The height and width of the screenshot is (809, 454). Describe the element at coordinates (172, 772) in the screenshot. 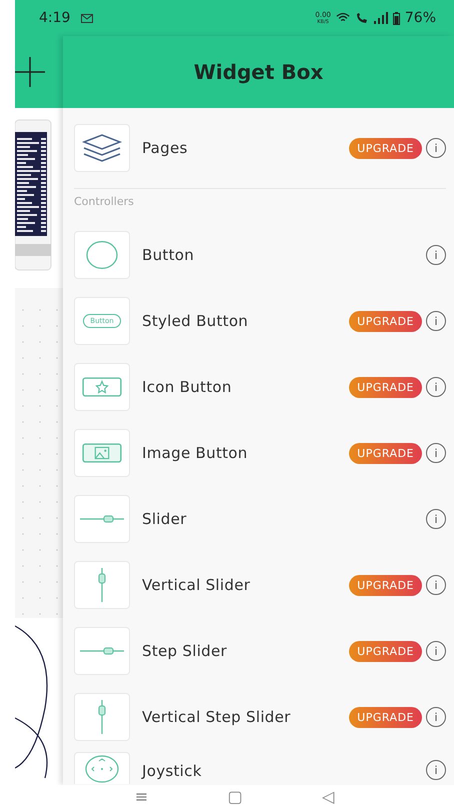

I see `widget-name: Joystick` at that location.